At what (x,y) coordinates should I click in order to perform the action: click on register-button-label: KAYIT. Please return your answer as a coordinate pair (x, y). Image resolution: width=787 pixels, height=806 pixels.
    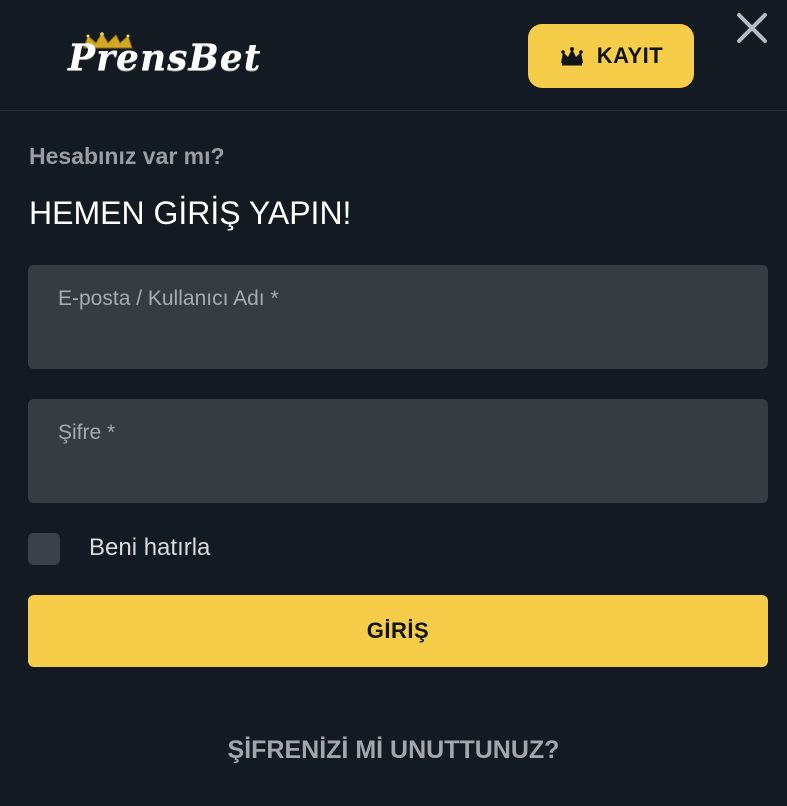
    Looking at the image, I should click on (630, 55).